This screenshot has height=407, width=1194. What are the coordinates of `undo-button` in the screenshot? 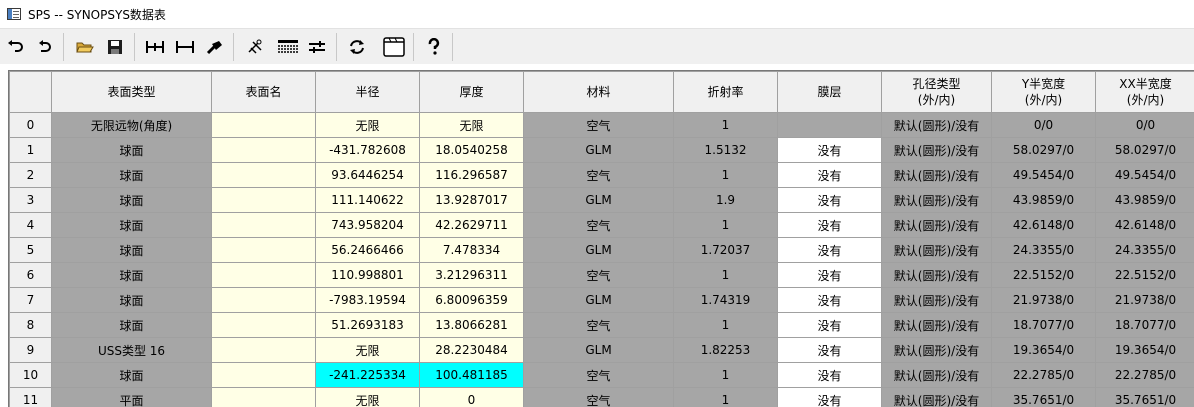 It's located at (16, 47).